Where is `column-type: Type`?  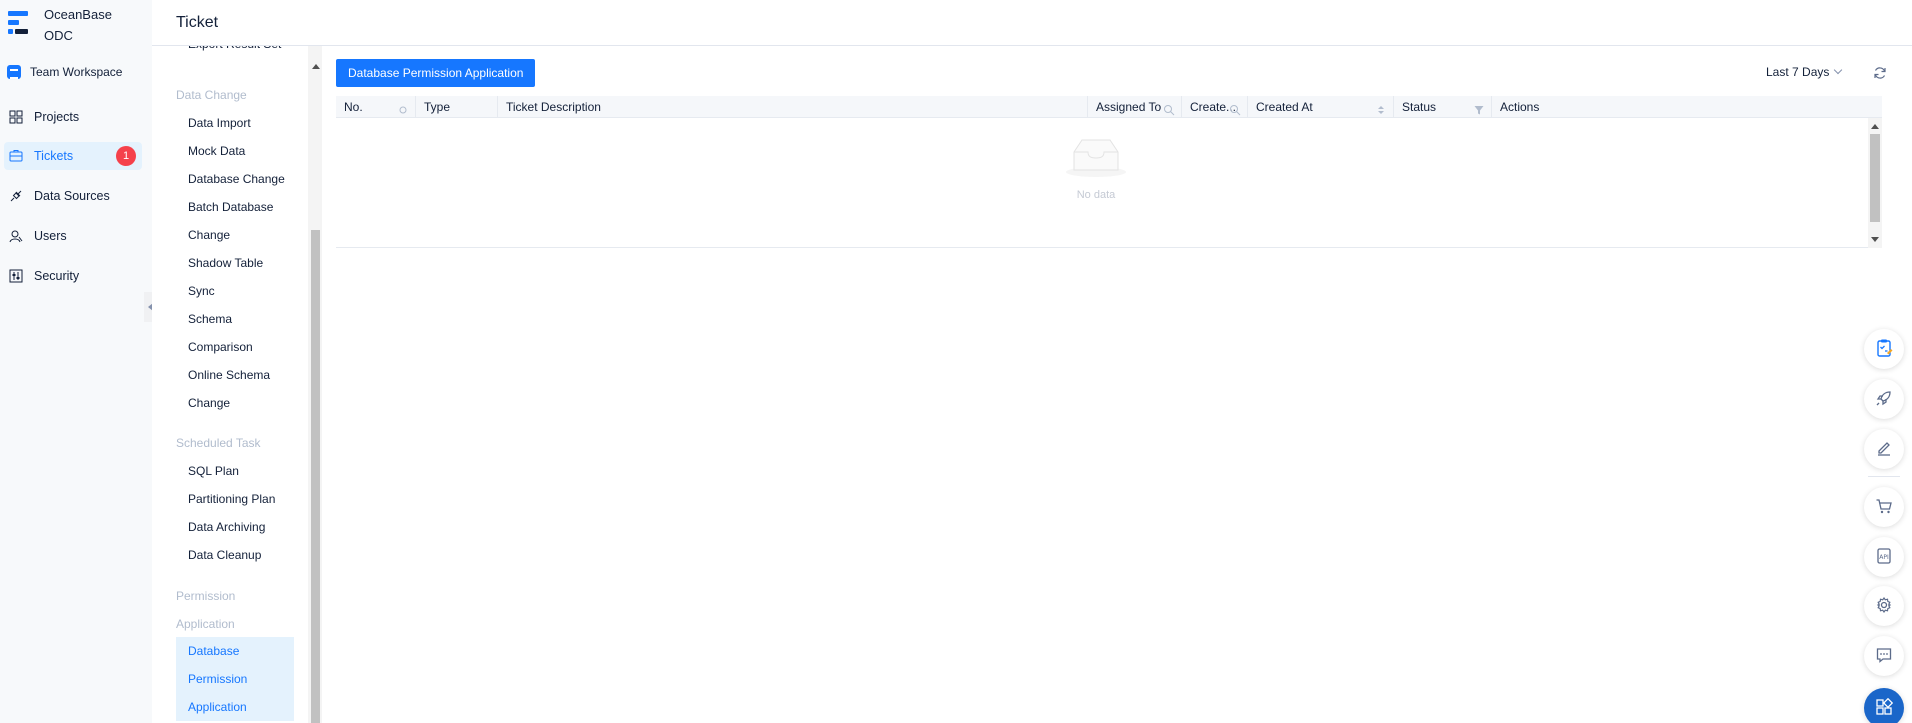
column-type: Type is located at coordinates (457, 107).